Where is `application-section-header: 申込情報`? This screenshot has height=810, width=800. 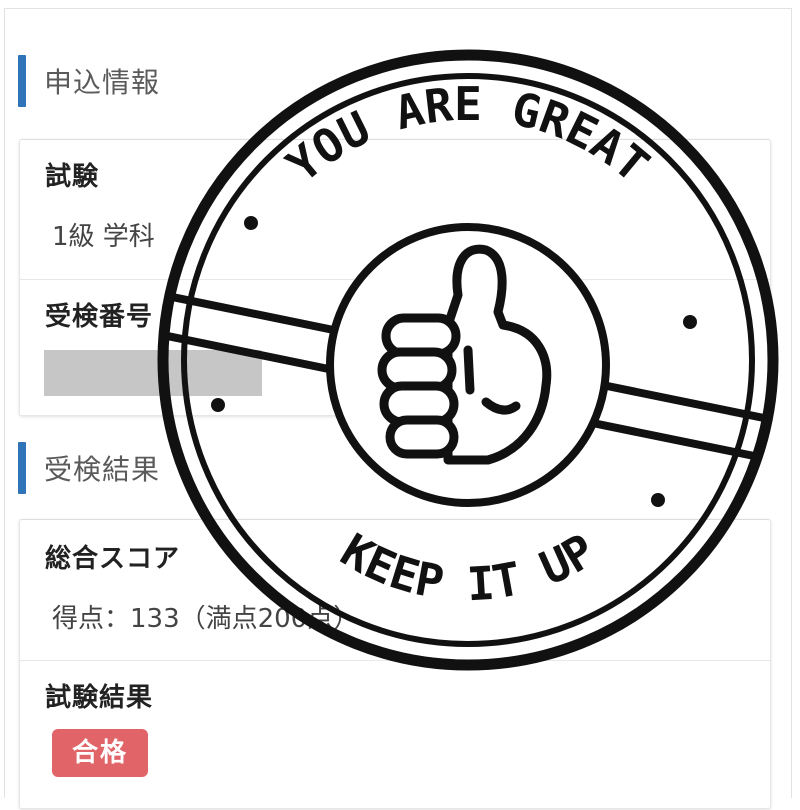
application-section-header: 申込情報 is located at coordinates (89, 81).